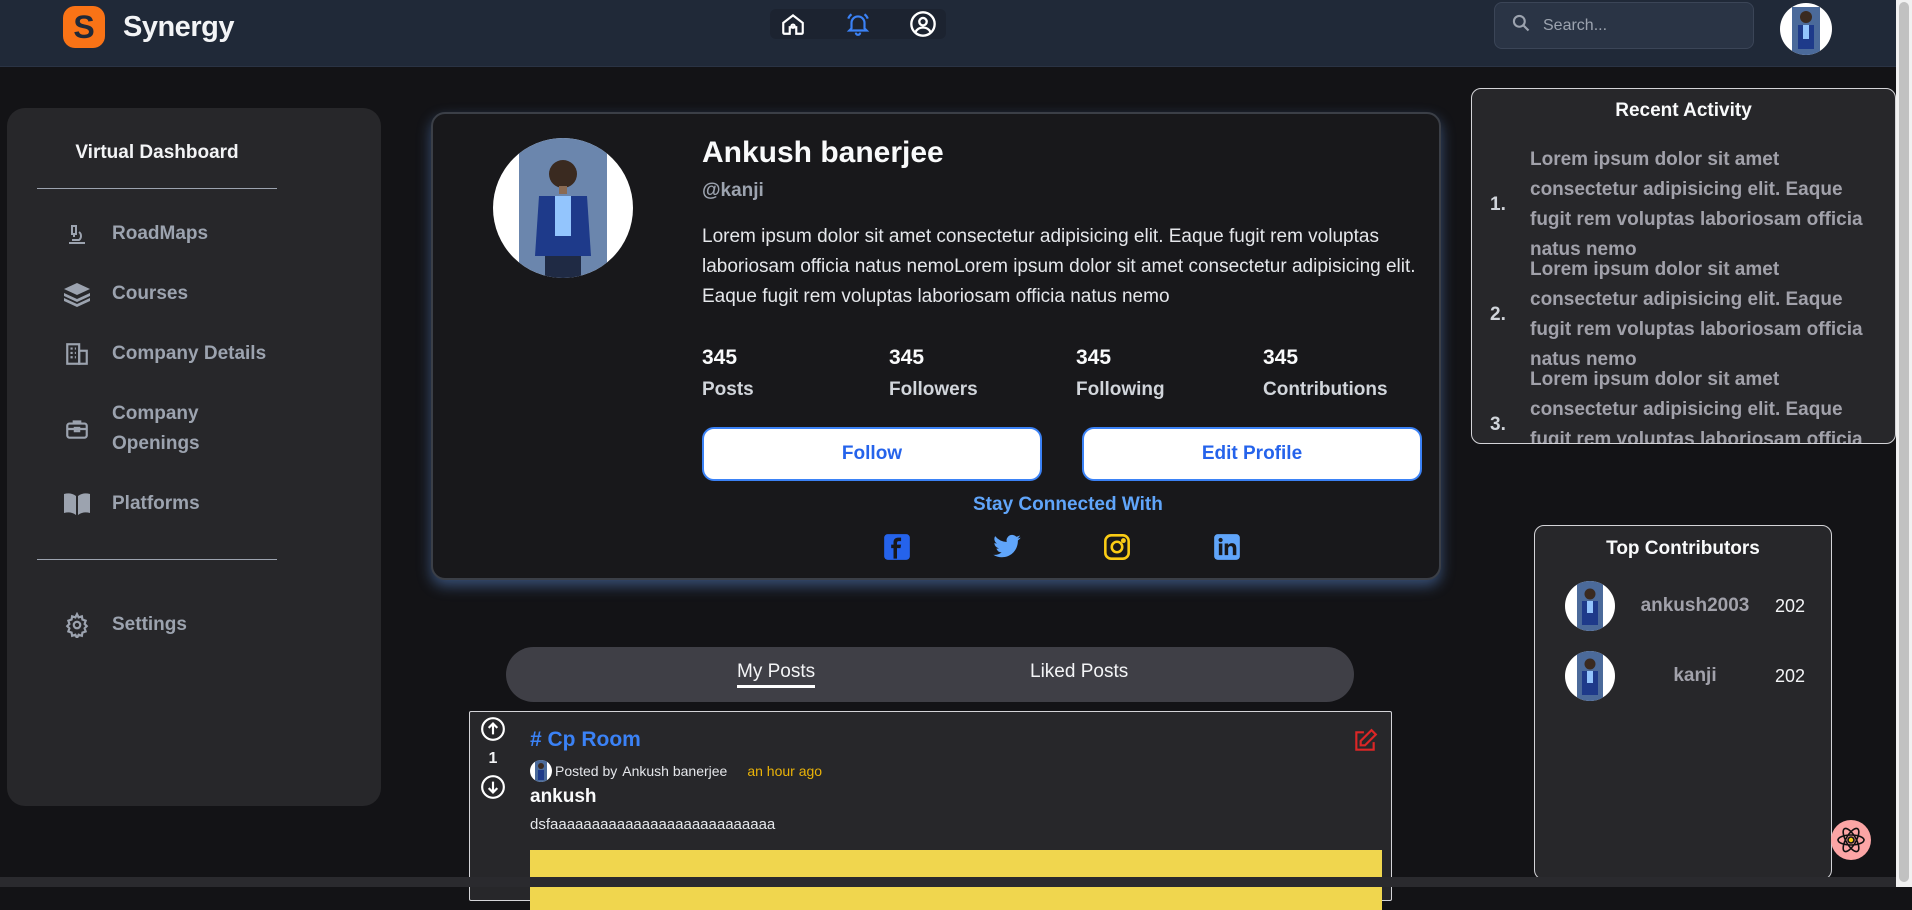 This screenshot has width=1912, height=910. I want to click on recent-activity-title: Recent Activity, so click(1683, 110).